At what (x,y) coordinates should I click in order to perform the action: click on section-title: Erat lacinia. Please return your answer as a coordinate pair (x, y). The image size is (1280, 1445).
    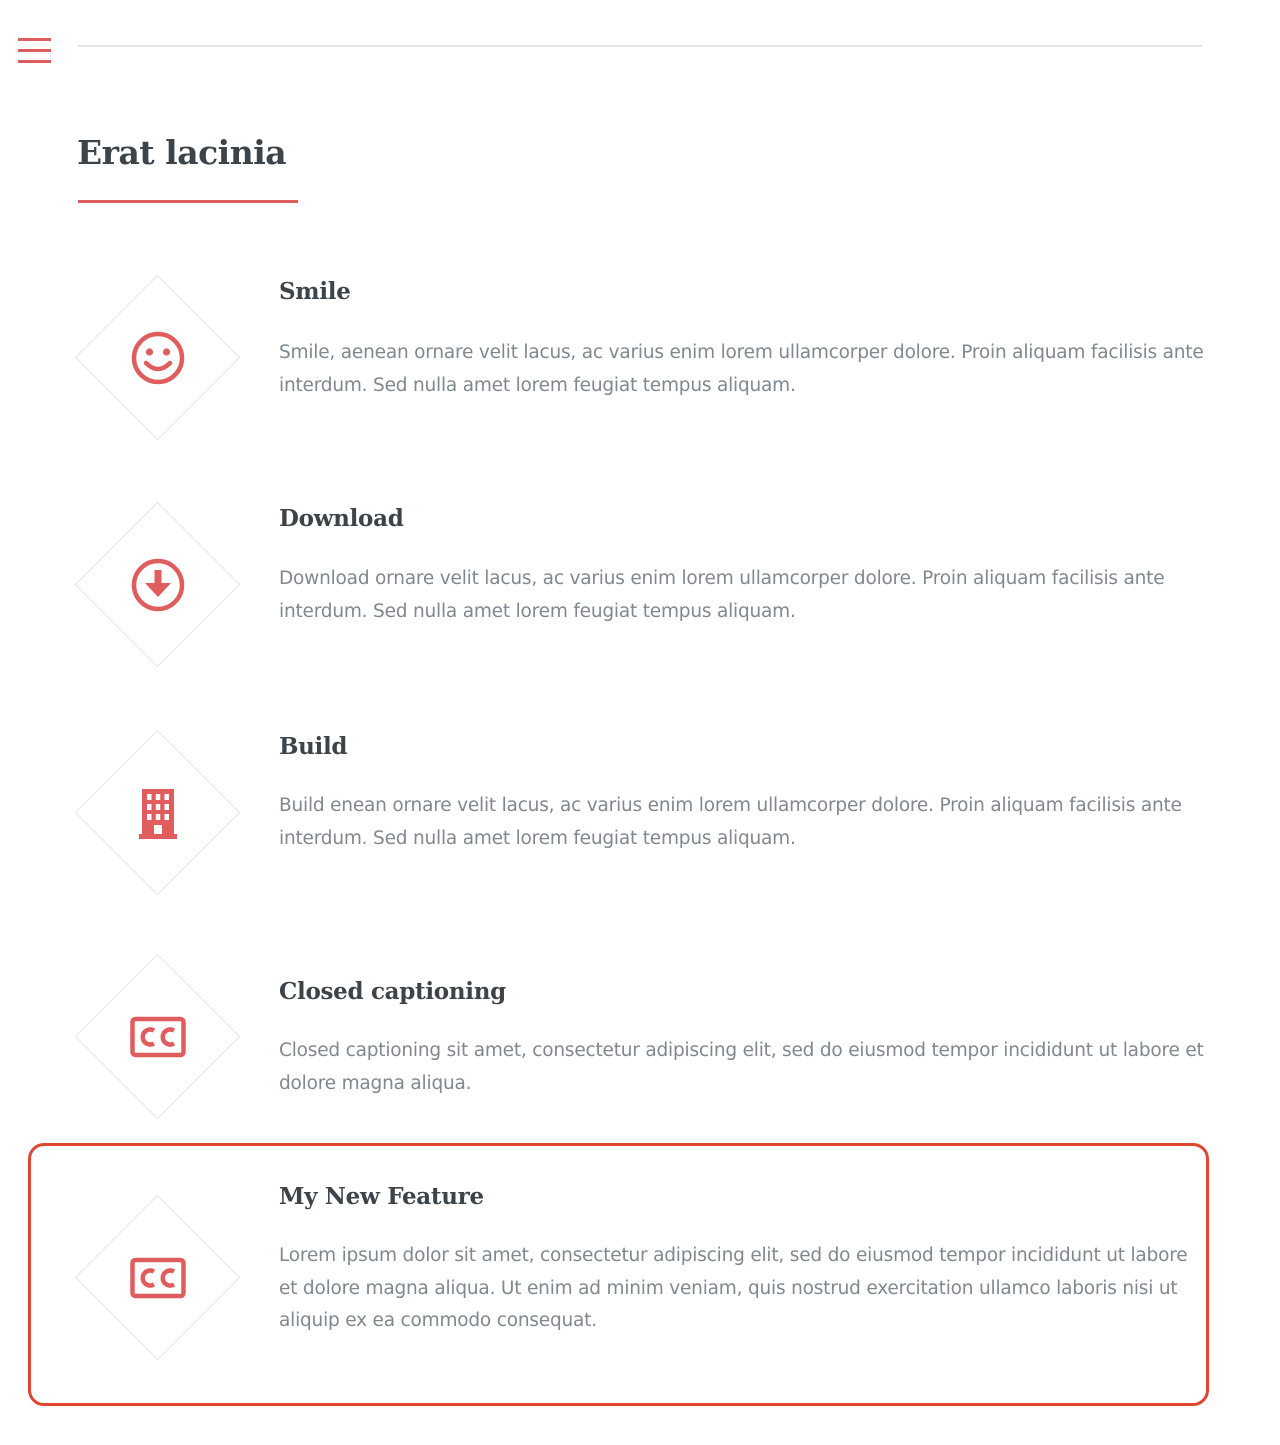
    Looking at the image, I should click on (182, 152).